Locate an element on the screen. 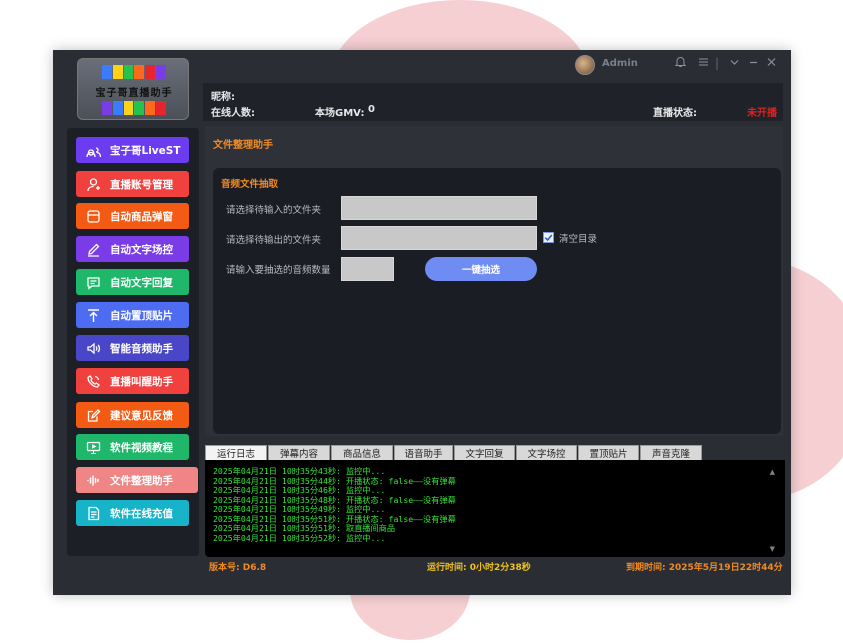 The image size is (843, 643). gmv-value: 0 is located at coordinates (371, 109).